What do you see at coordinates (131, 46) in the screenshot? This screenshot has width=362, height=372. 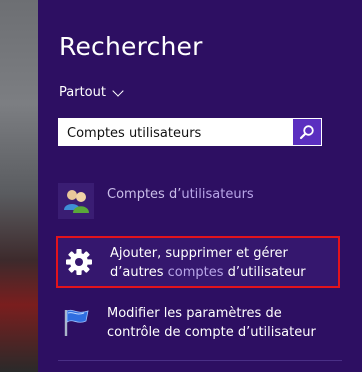 I see `pane-title: Rechercher` at bounding box center [131, 46].